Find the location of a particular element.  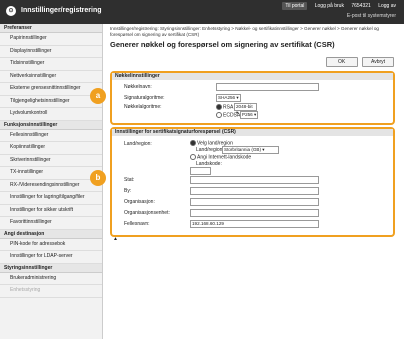

state-input is located at coordinates (254, 180).